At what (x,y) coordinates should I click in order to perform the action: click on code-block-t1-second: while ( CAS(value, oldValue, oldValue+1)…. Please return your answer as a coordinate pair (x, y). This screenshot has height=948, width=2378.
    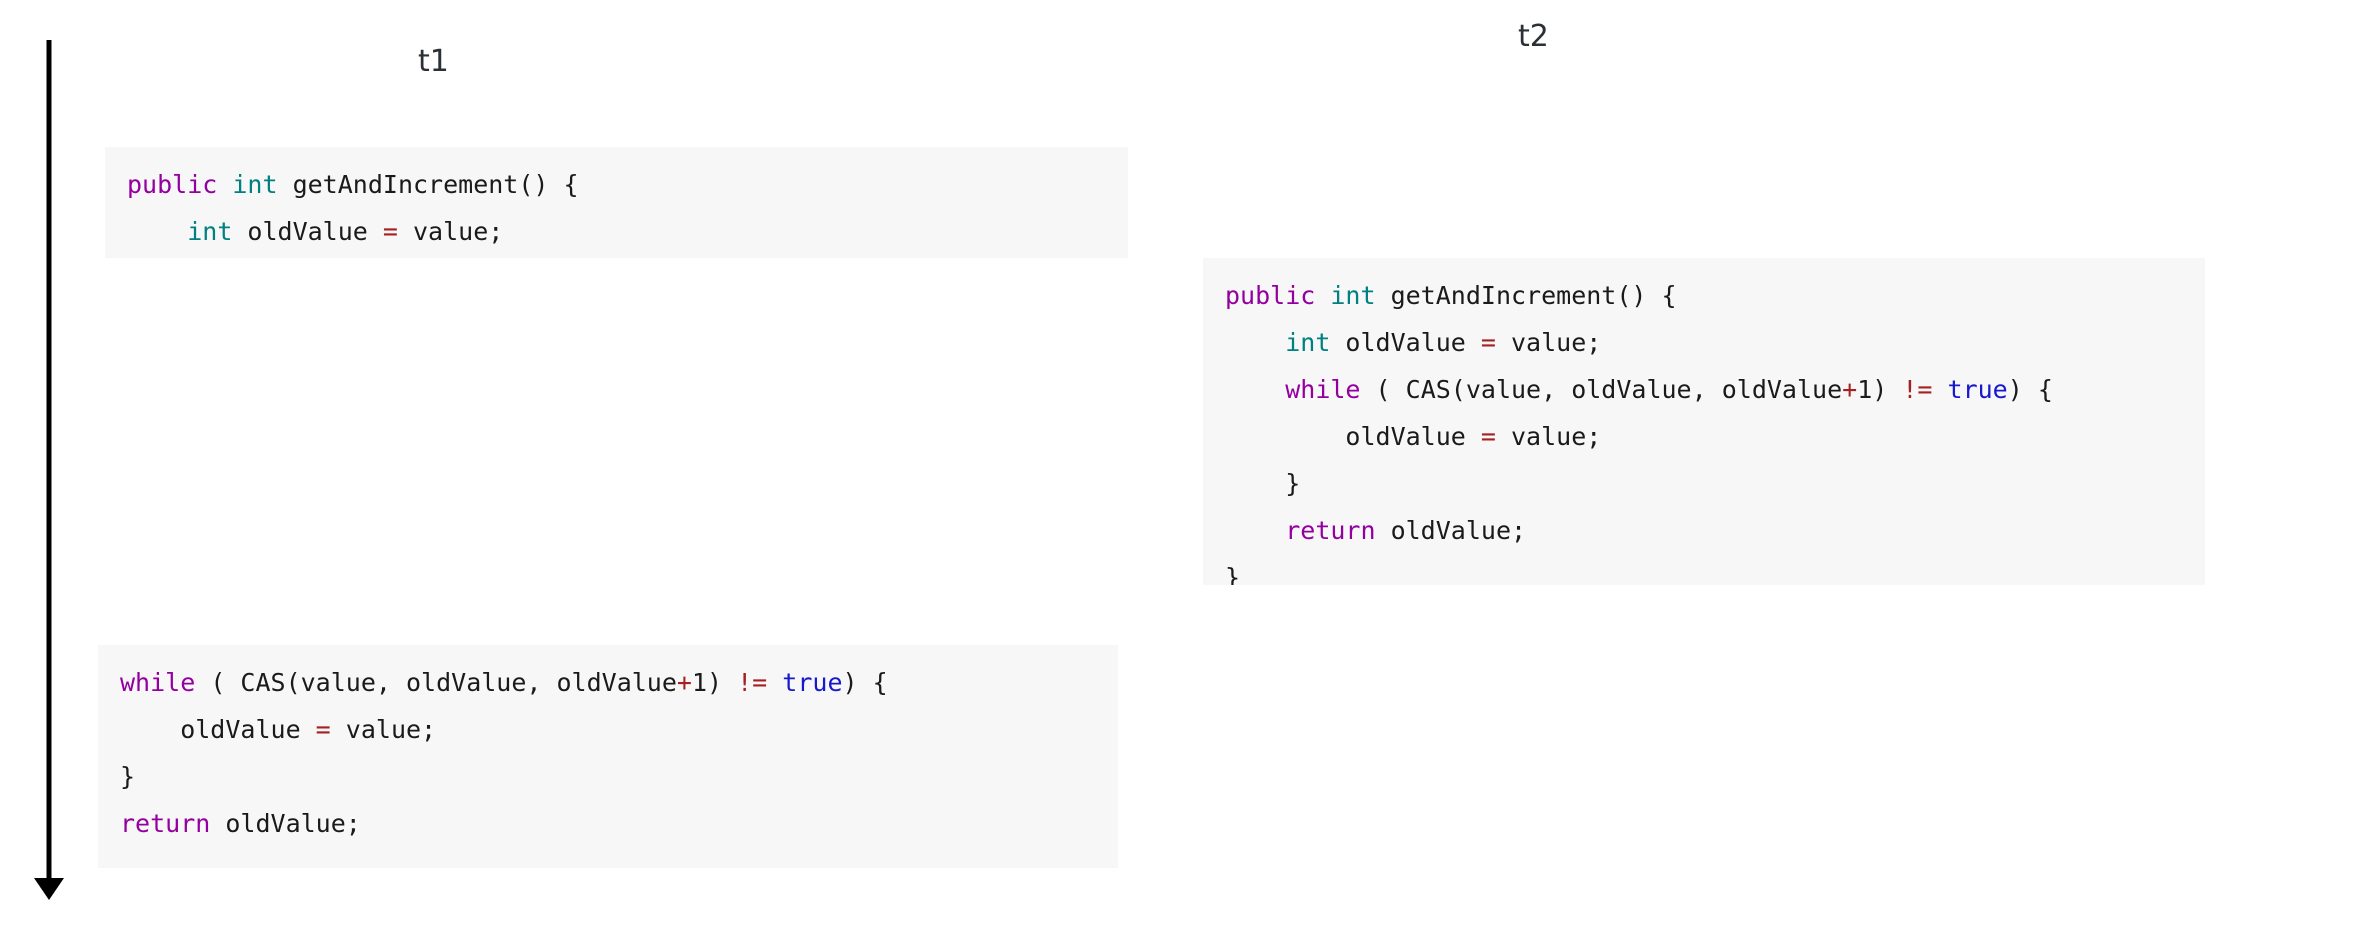
    Looking at the image, I should click on (608, 756).